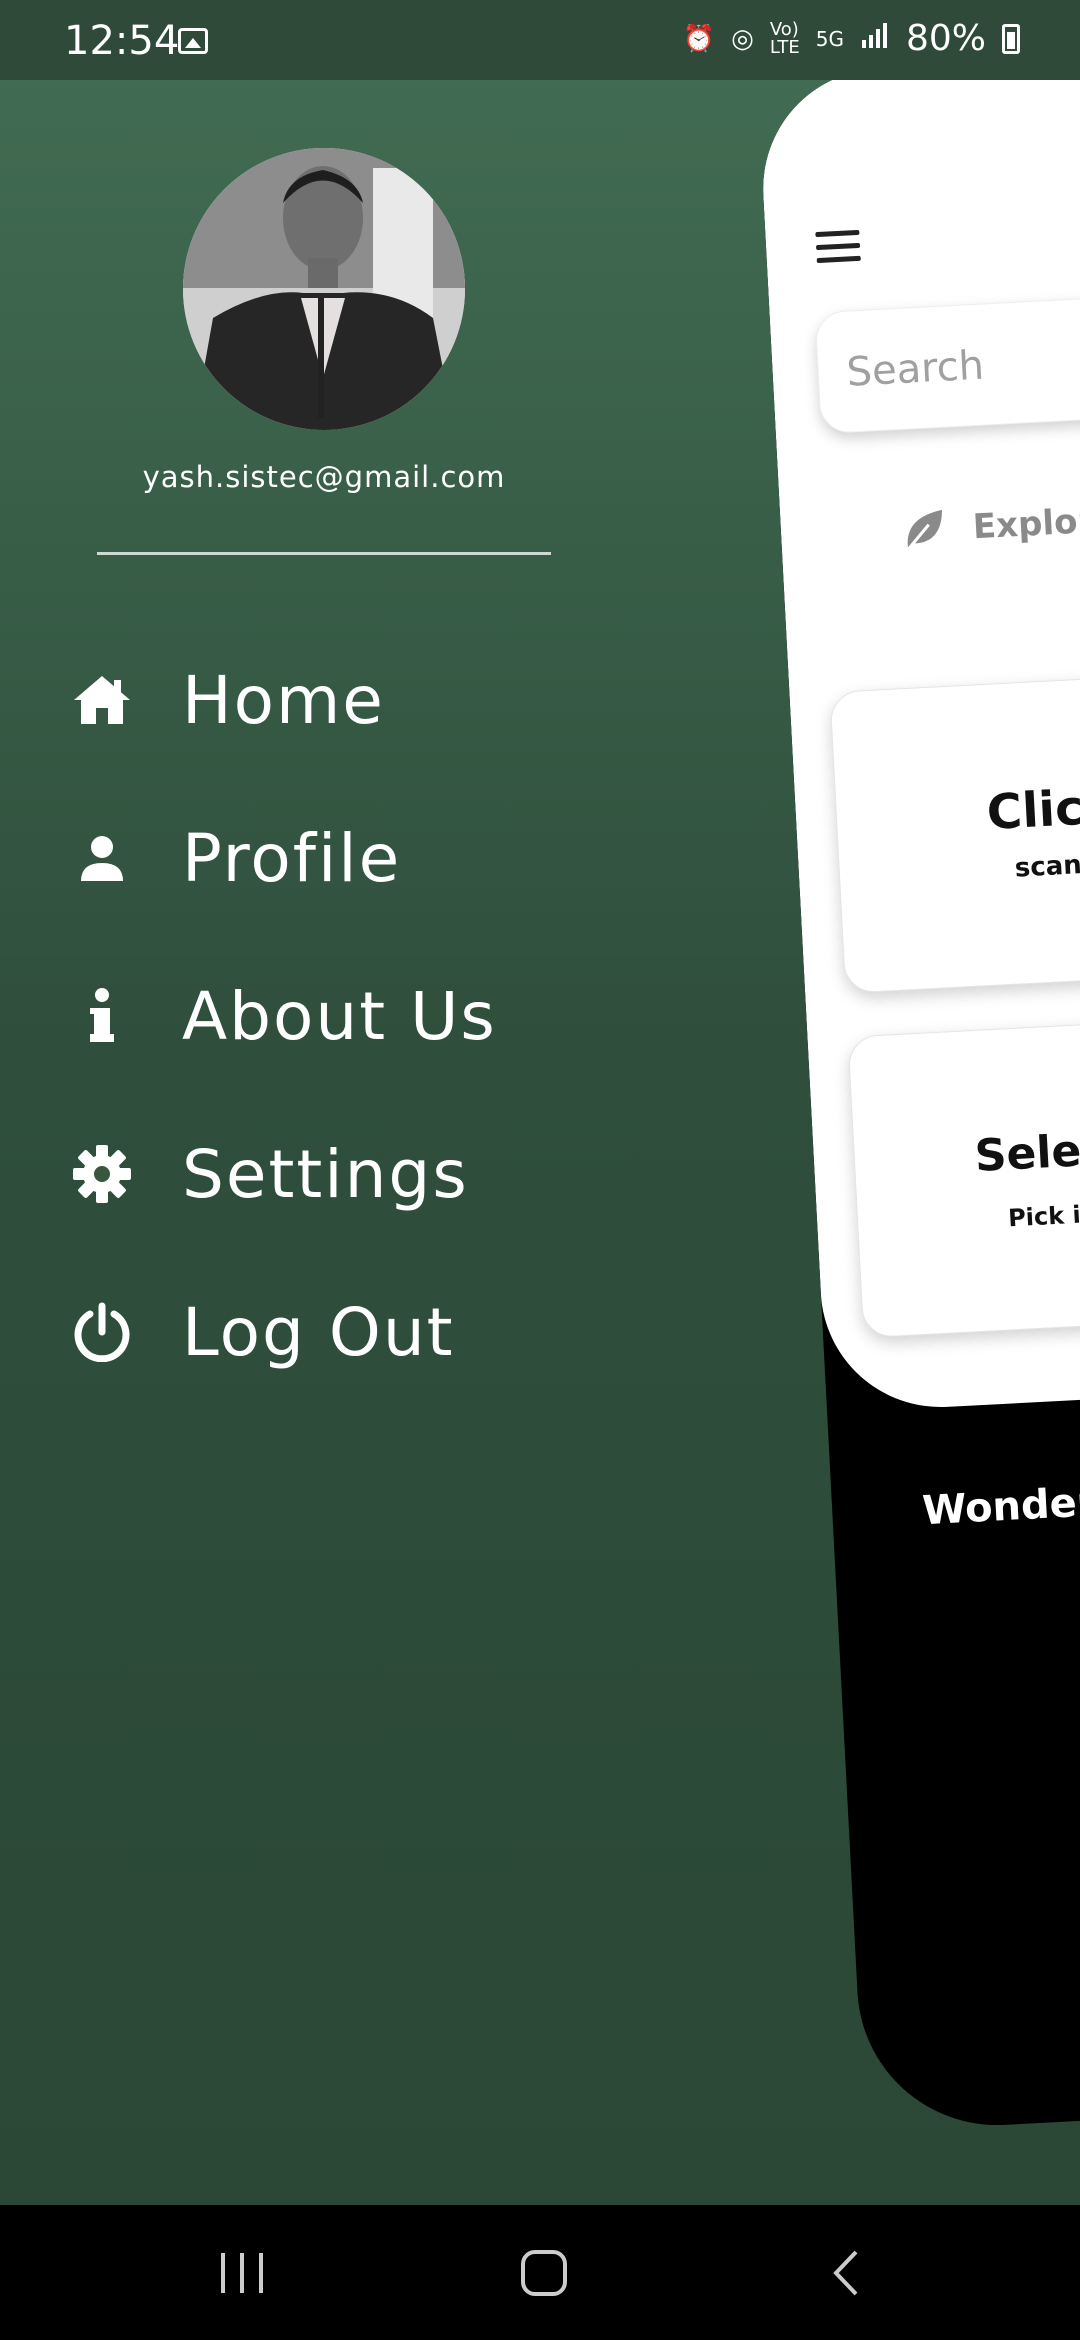 This screenshot has width=1080, height=2340. Describe the element at coordinates (102, 1174) in the screenshot. I see `gear-icon` at that location.